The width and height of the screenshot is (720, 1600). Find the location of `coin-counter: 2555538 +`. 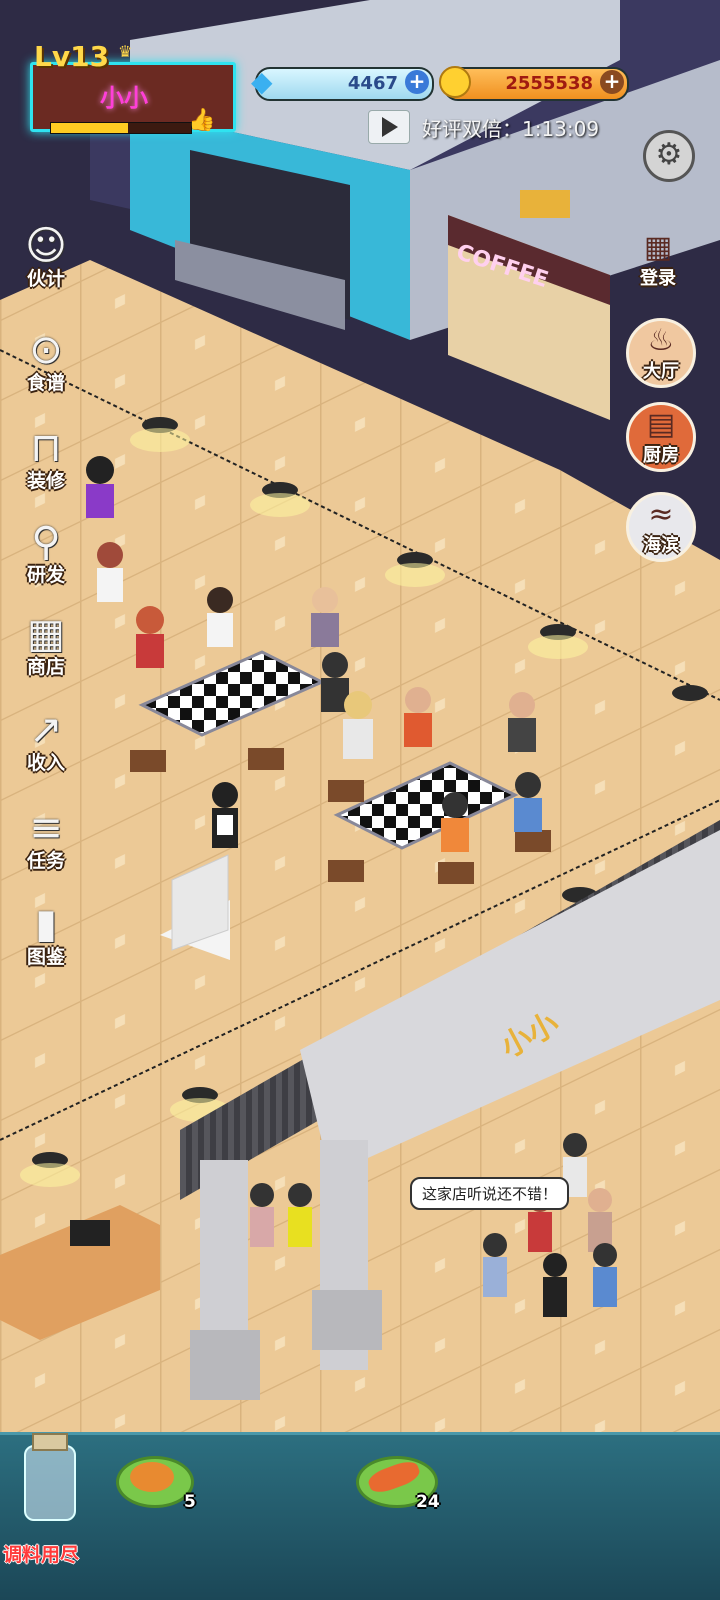

coin-counter: 2555538 + is located at coordinates (534, 83).